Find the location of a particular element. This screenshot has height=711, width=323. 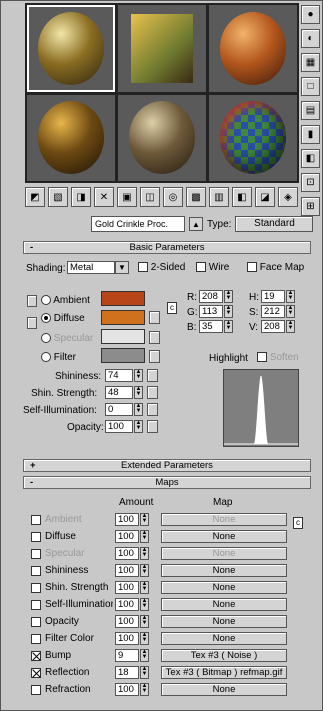

shading-dropdown-icon: ▼ is located at coordinates (122, 267).